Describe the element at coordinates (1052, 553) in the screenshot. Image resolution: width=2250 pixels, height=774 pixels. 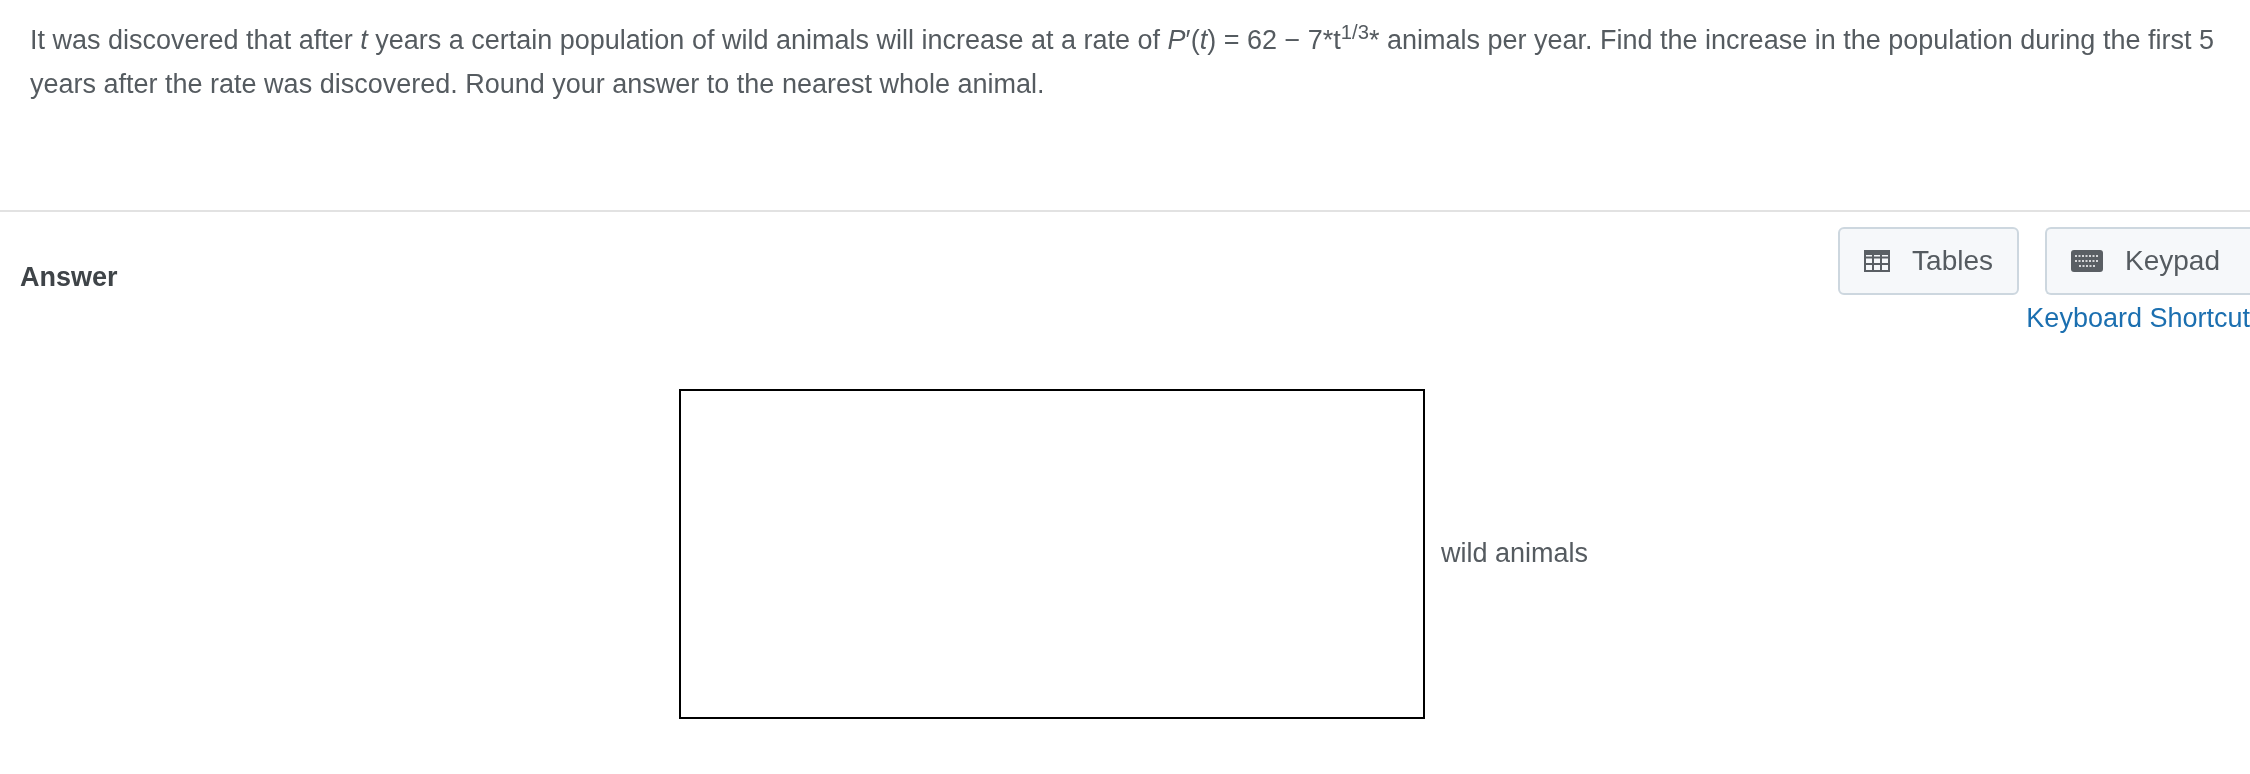
I see `answer-input-field` at that location.